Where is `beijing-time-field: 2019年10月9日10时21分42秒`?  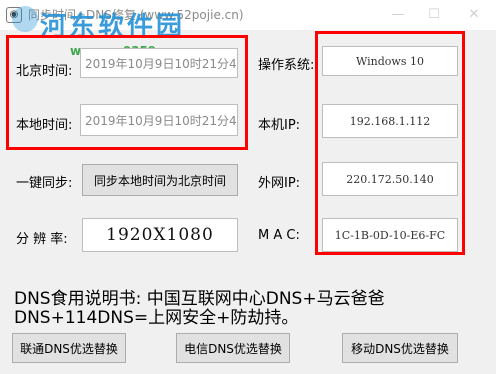 beijing-time-field: 2019年10月9日10时21分42秒 is located at coordinates (159, 63).